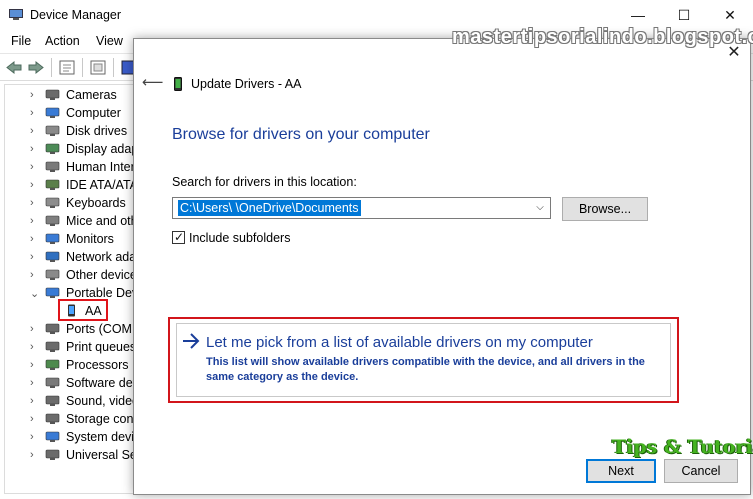 The image size is (753, 499). I want to click on next-button: Next, so click(621, 471).